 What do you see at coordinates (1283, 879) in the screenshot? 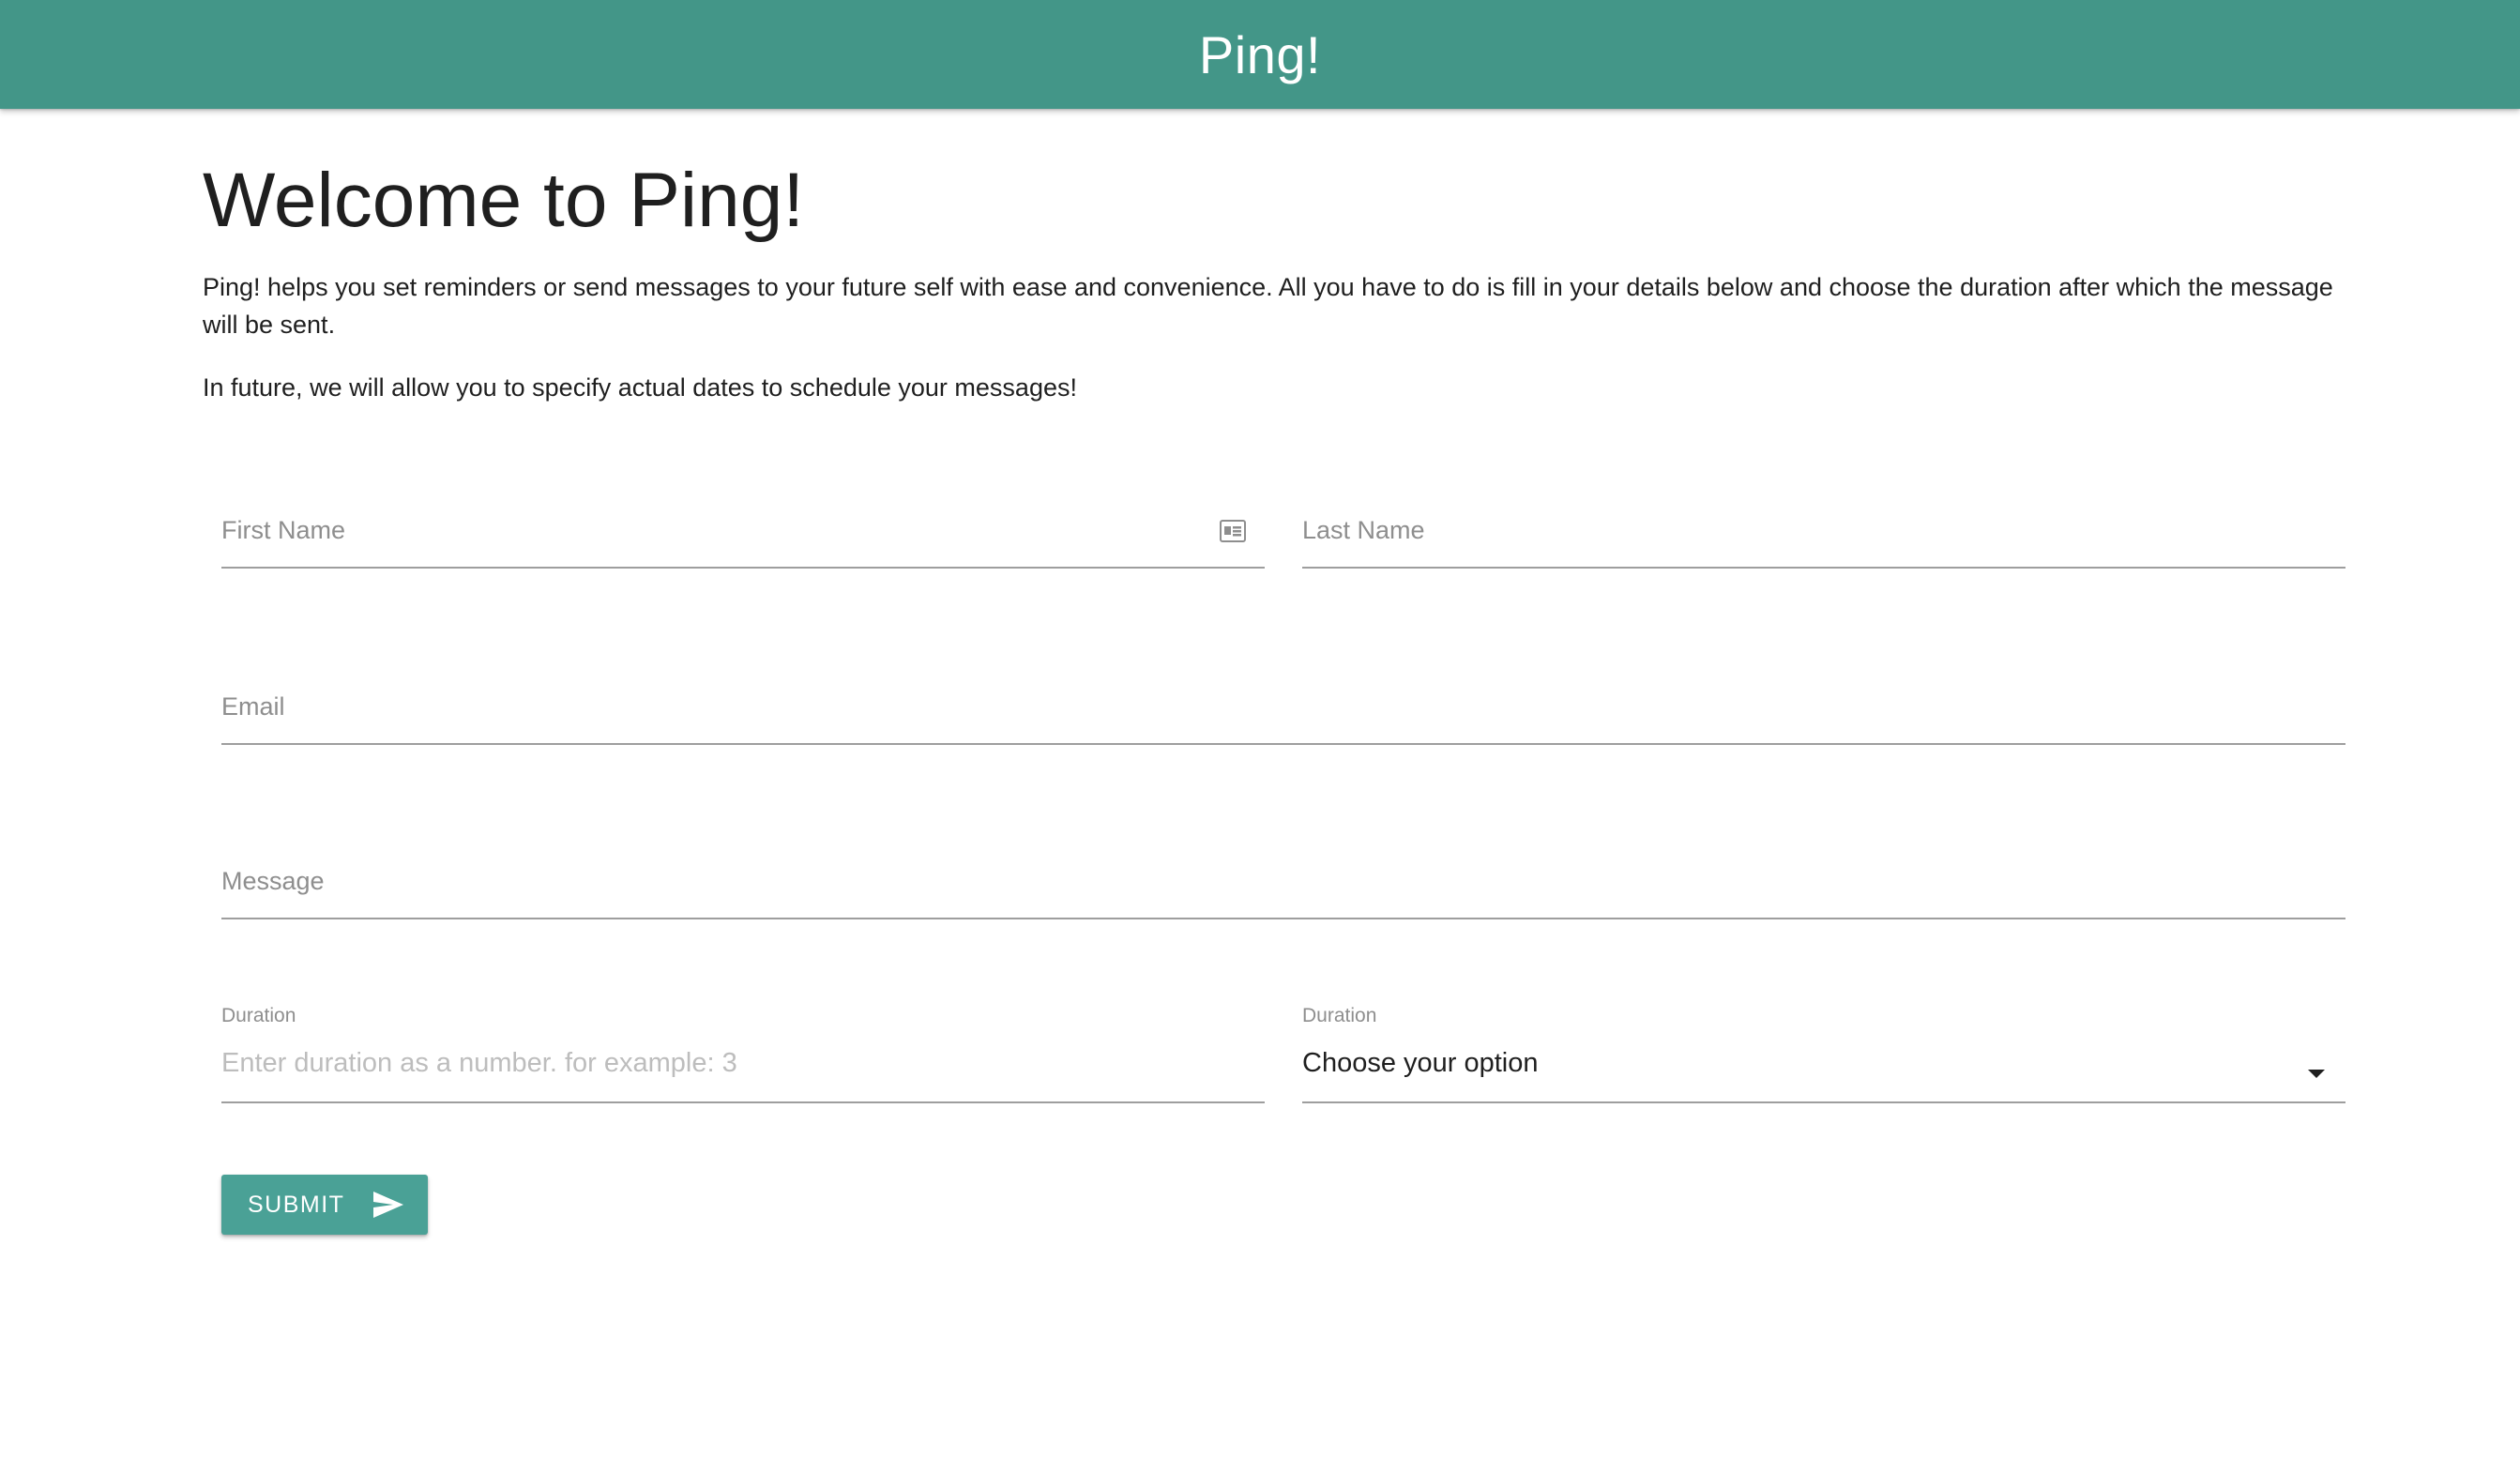
I see `message-field: Message` at bounding box center [1283, 879].